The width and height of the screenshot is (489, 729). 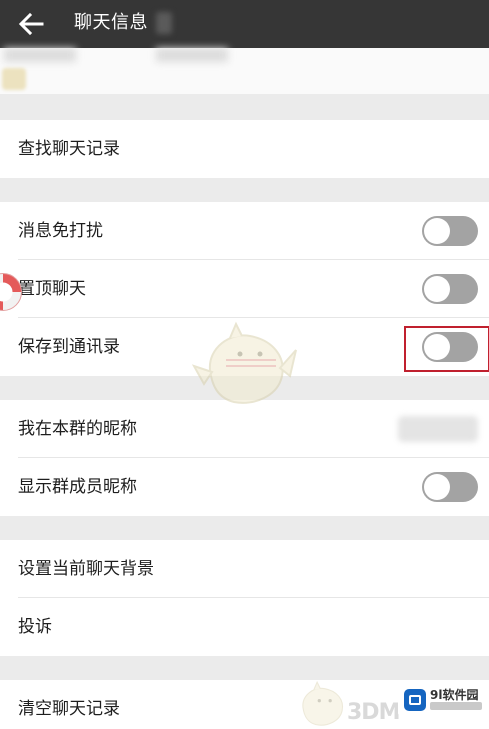 What do you see at coordinates (11, 292) in the screenshot?
I see `lifebuoy-icon` at bounding box center [11, 292].